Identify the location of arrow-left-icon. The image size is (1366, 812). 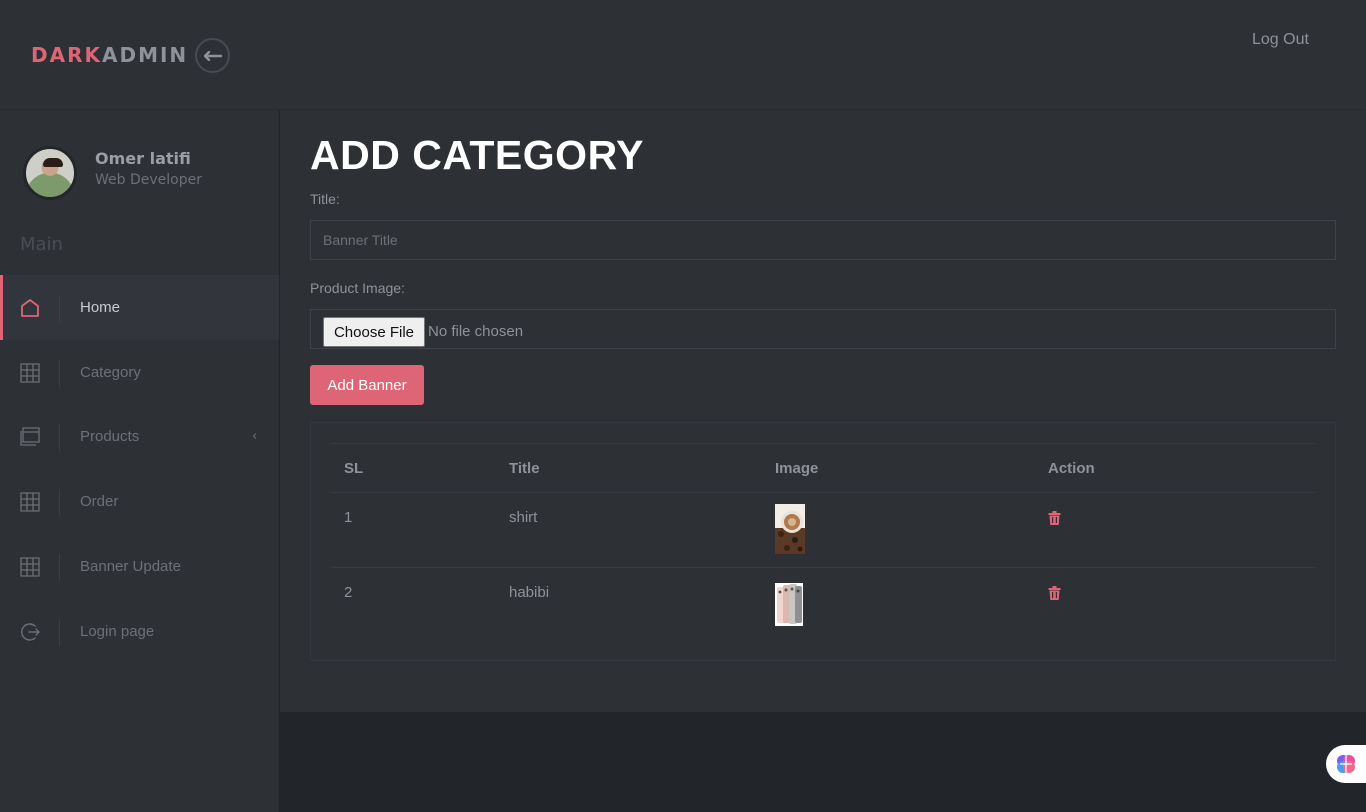
(212, 55).